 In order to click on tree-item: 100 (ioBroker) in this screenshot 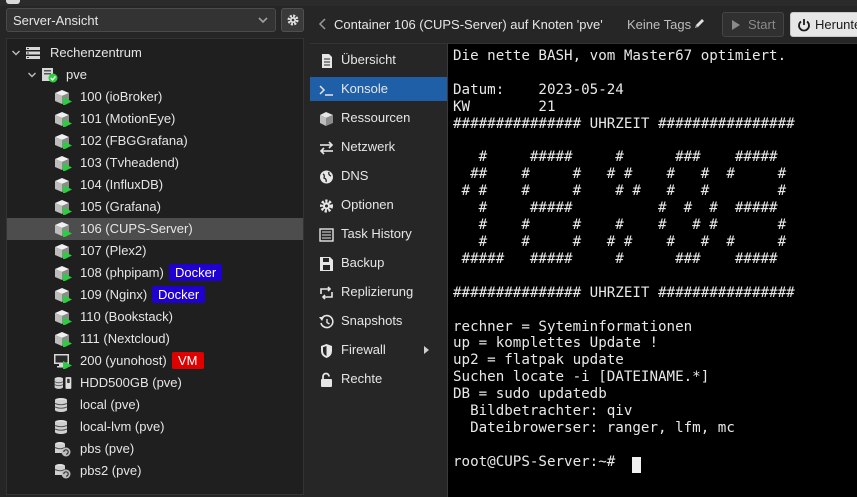, I will do `click(155, 97)`.